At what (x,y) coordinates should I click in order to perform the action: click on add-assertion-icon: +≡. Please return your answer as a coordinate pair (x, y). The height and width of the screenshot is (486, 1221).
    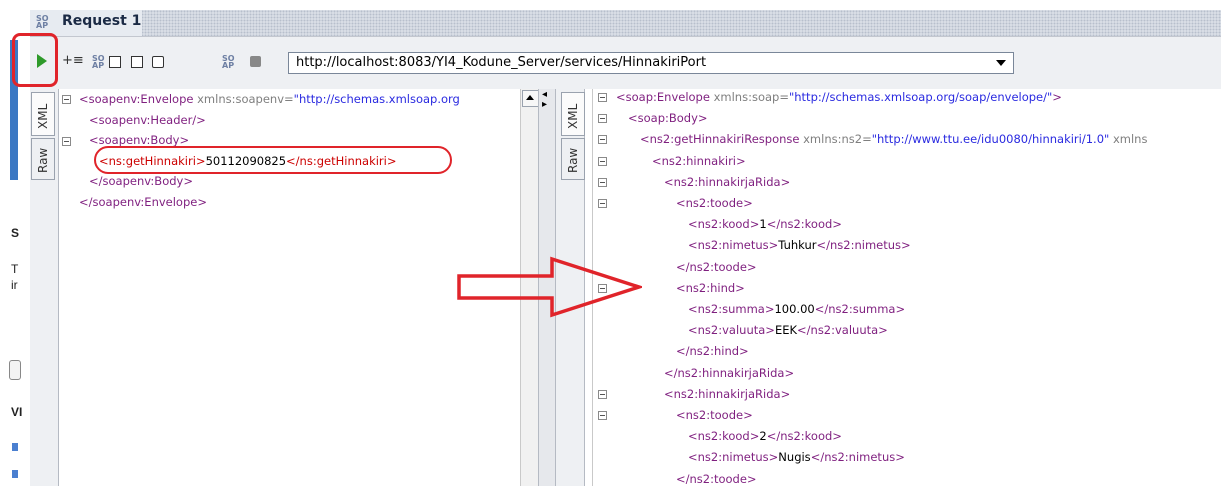
    Looking at the image, I should click on (73, 60).